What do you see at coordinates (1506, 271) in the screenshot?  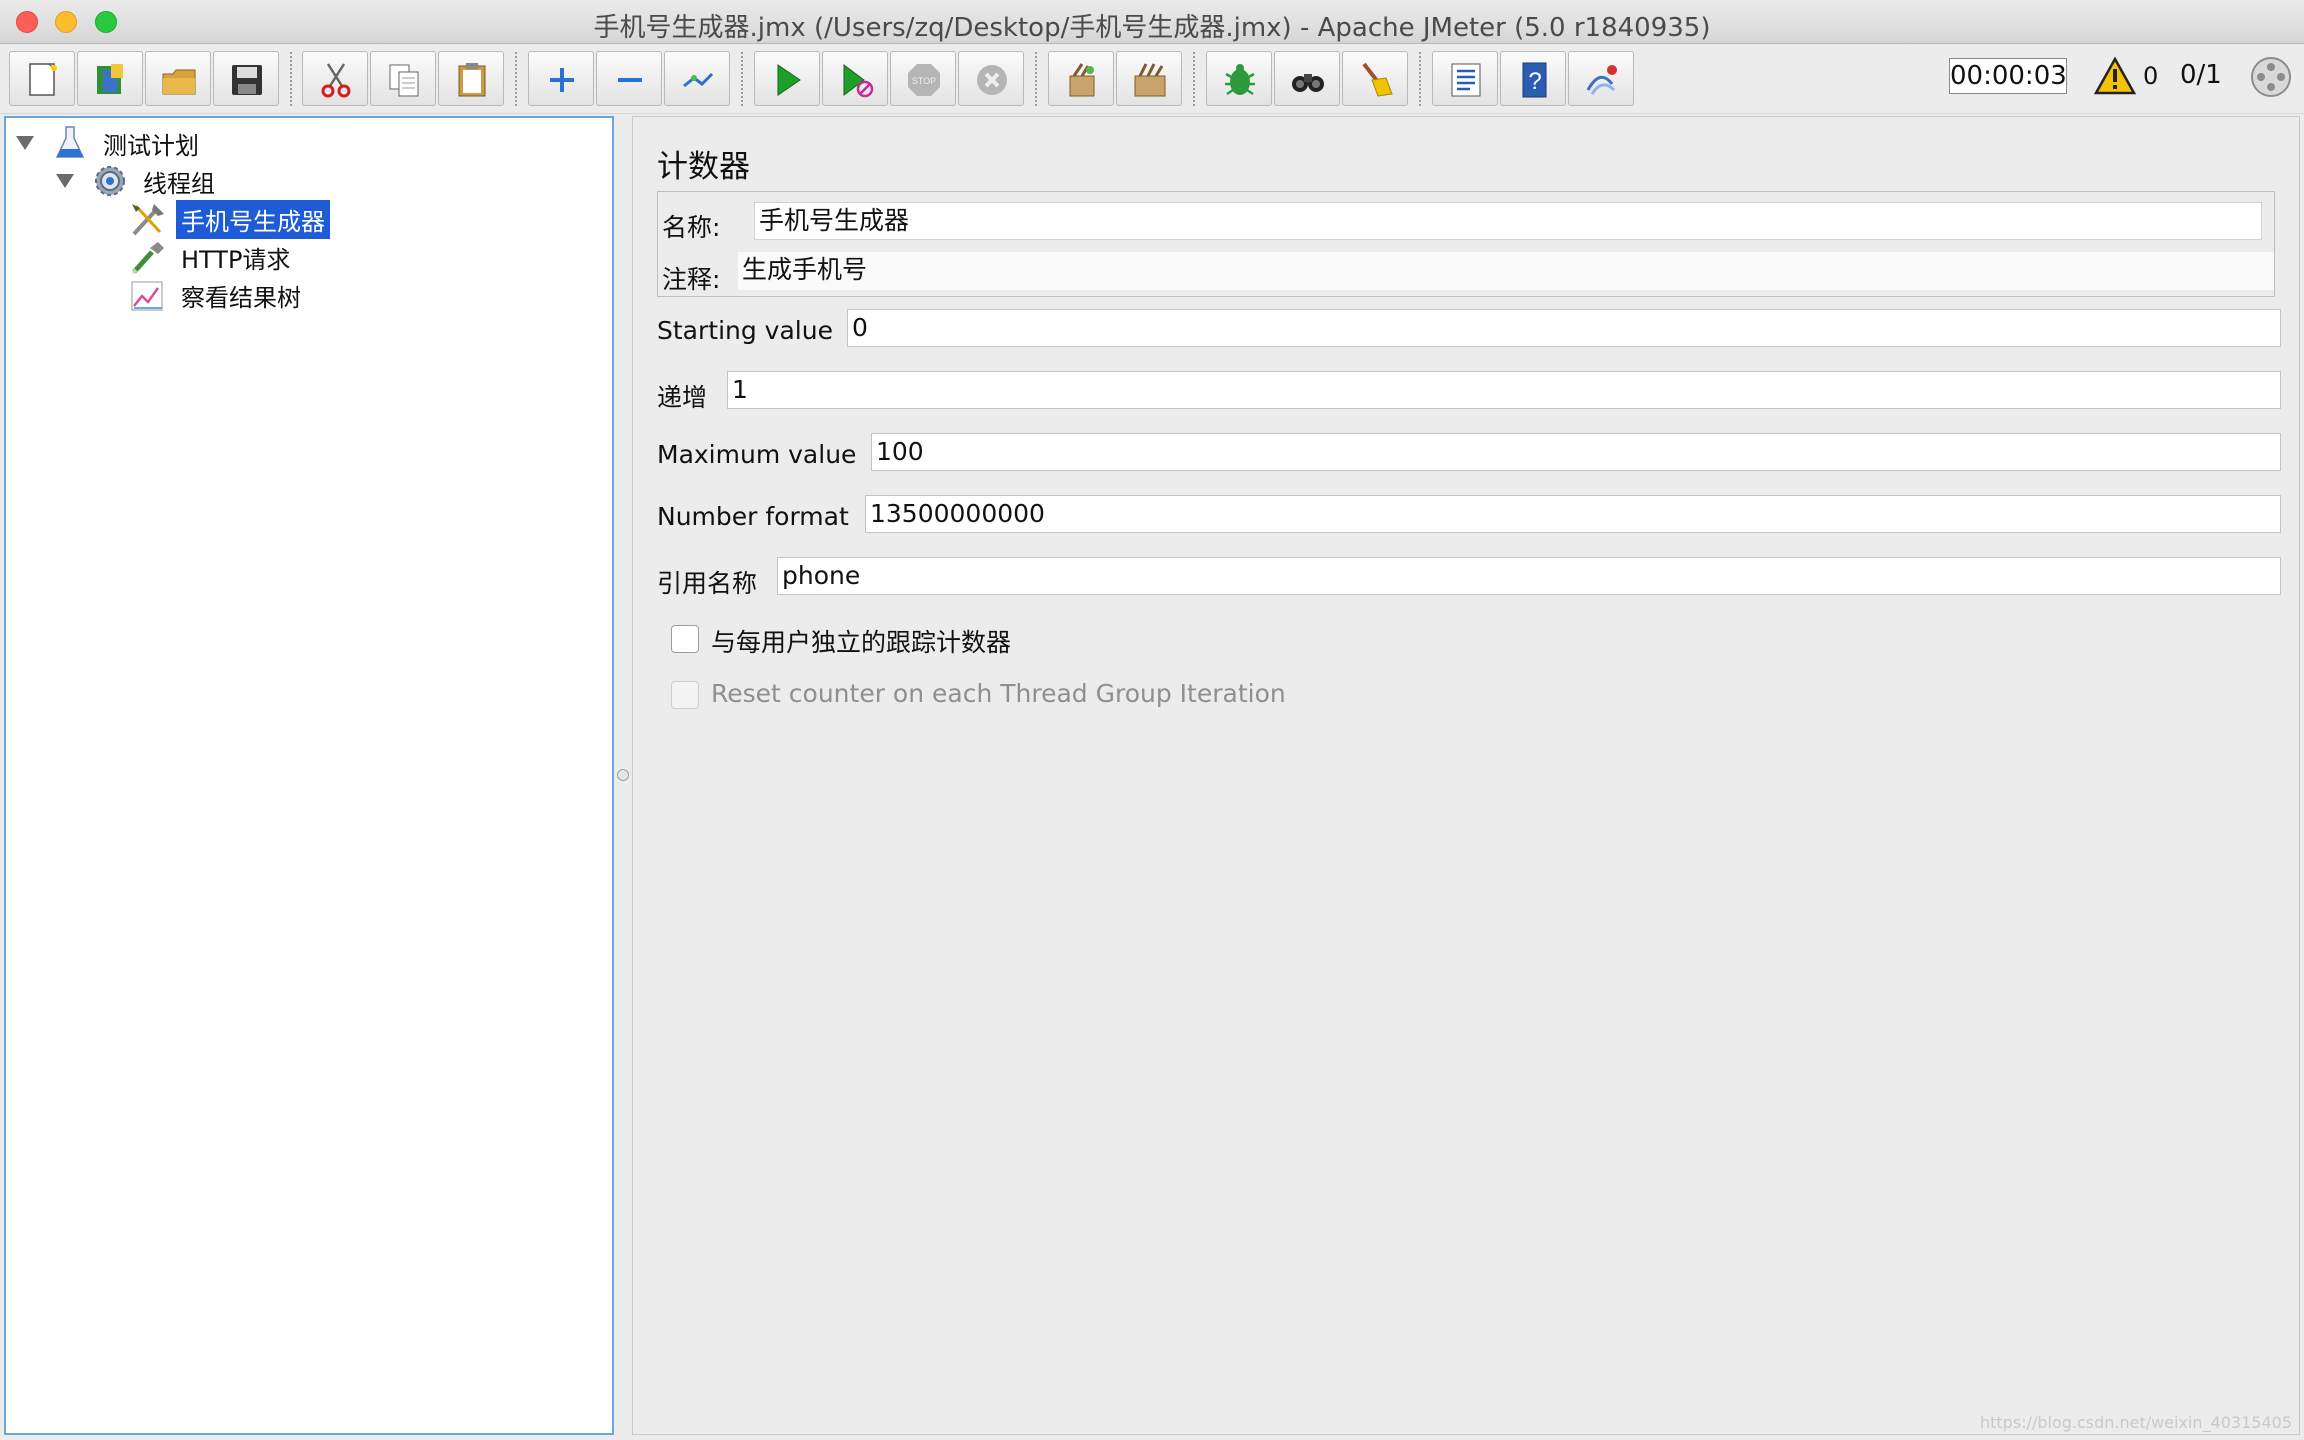 I see `comment-field: 生成手机号` at bounding box center [1506, 271].